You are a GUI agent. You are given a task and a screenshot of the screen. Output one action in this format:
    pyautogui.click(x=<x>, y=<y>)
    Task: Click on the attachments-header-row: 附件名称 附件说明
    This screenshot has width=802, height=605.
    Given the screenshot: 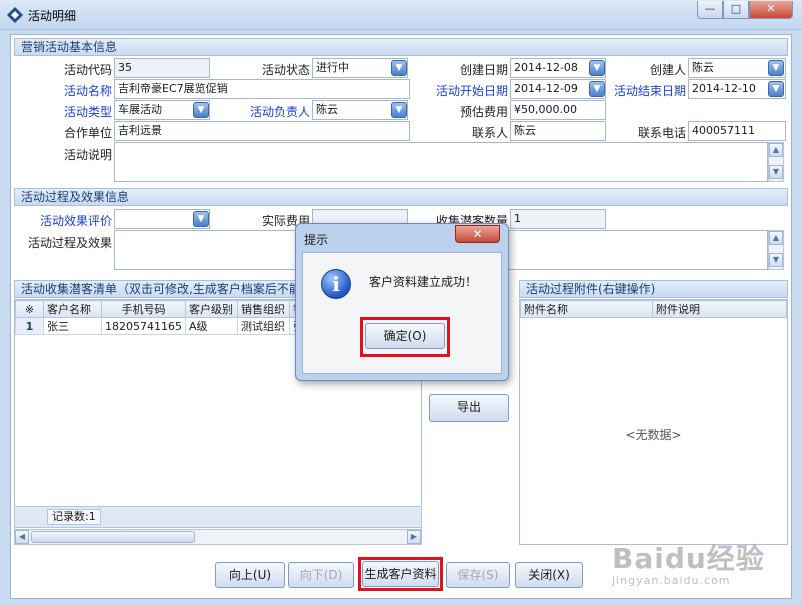 What is the action you would take?
    pyautogui.click(x=653, y=309)
    